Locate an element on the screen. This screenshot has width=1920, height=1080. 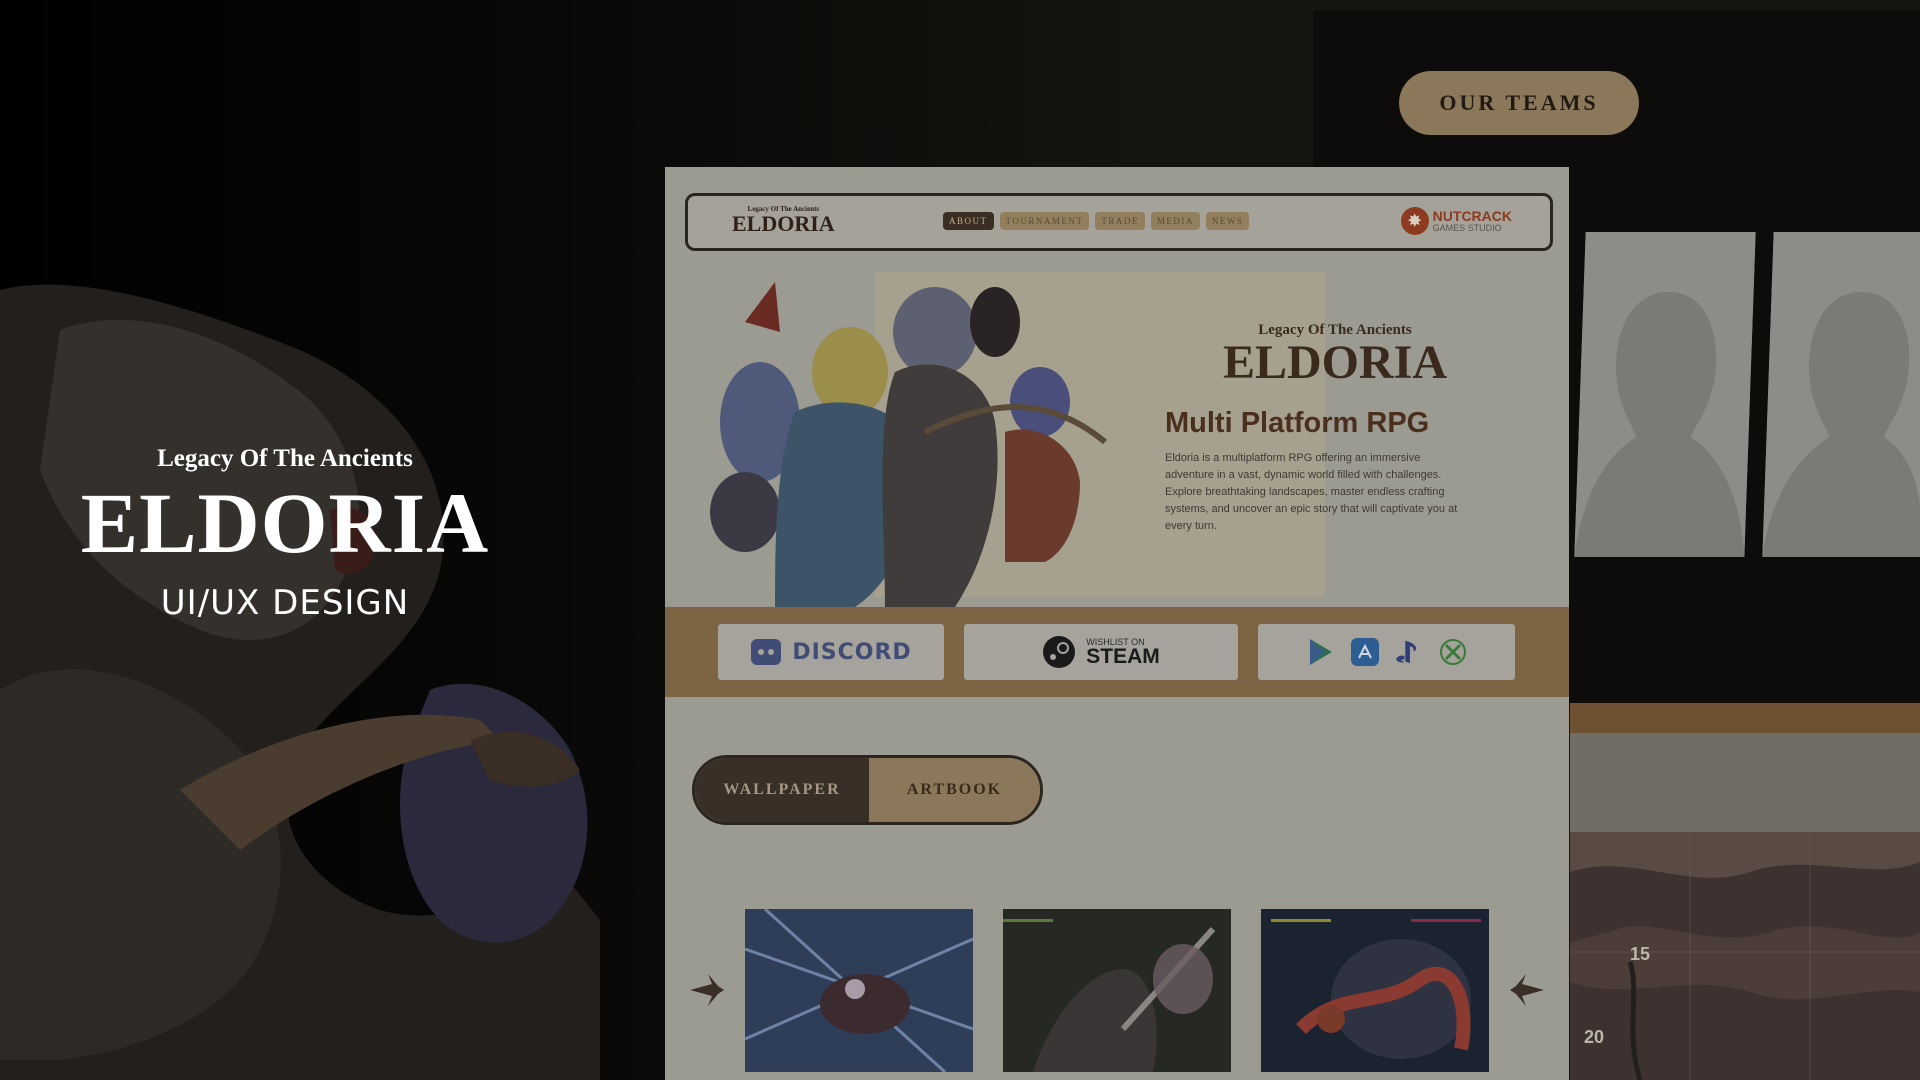
steam-icon is located at coordinates (1059, 652).